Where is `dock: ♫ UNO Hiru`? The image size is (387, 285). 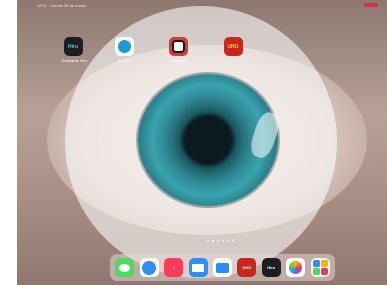
dock: ♫ UNO Hiru is located at coordinates (222, 267).